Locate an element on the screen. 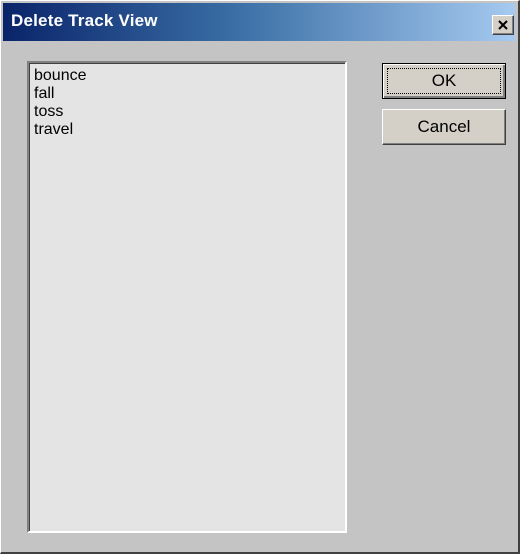  ok-button: OK is located at coordinates (444, 81).